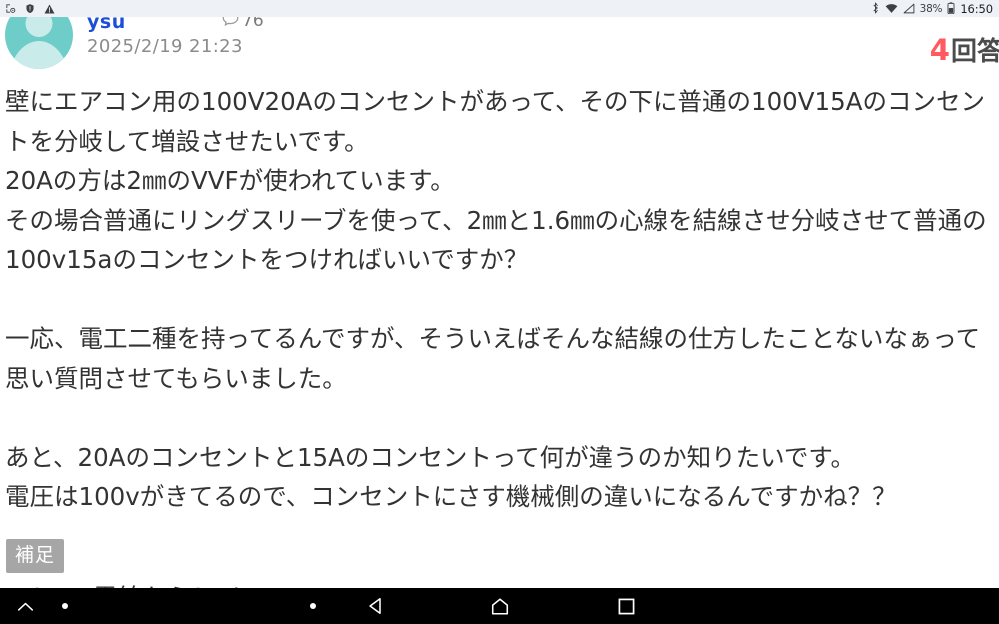  Describe the element at coordinates (502, 583) in the screenshot. I see `supplement-text: 1.6㎜の電線から2㎜に` at that location.